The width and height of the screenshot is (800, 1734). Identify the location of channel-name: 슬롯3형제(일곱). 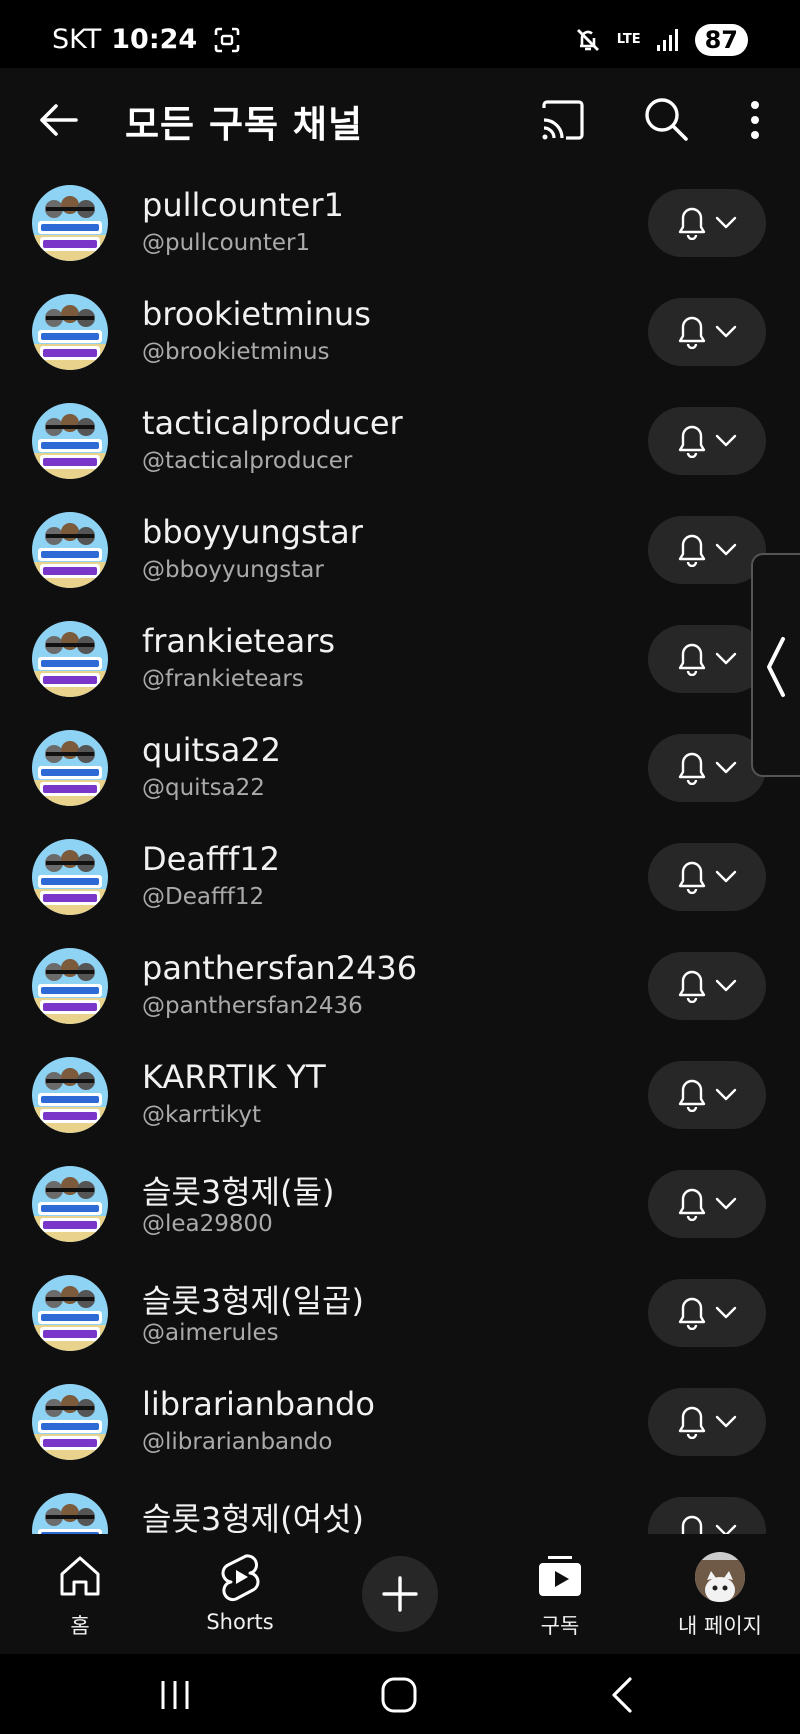
(253, 1299).